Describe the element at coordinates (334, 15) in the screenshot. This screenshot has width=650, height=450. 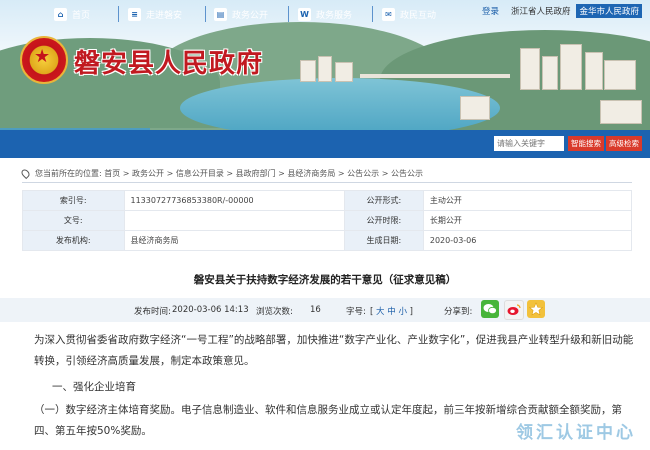
I see `nav-label: 政务服务` at that location.